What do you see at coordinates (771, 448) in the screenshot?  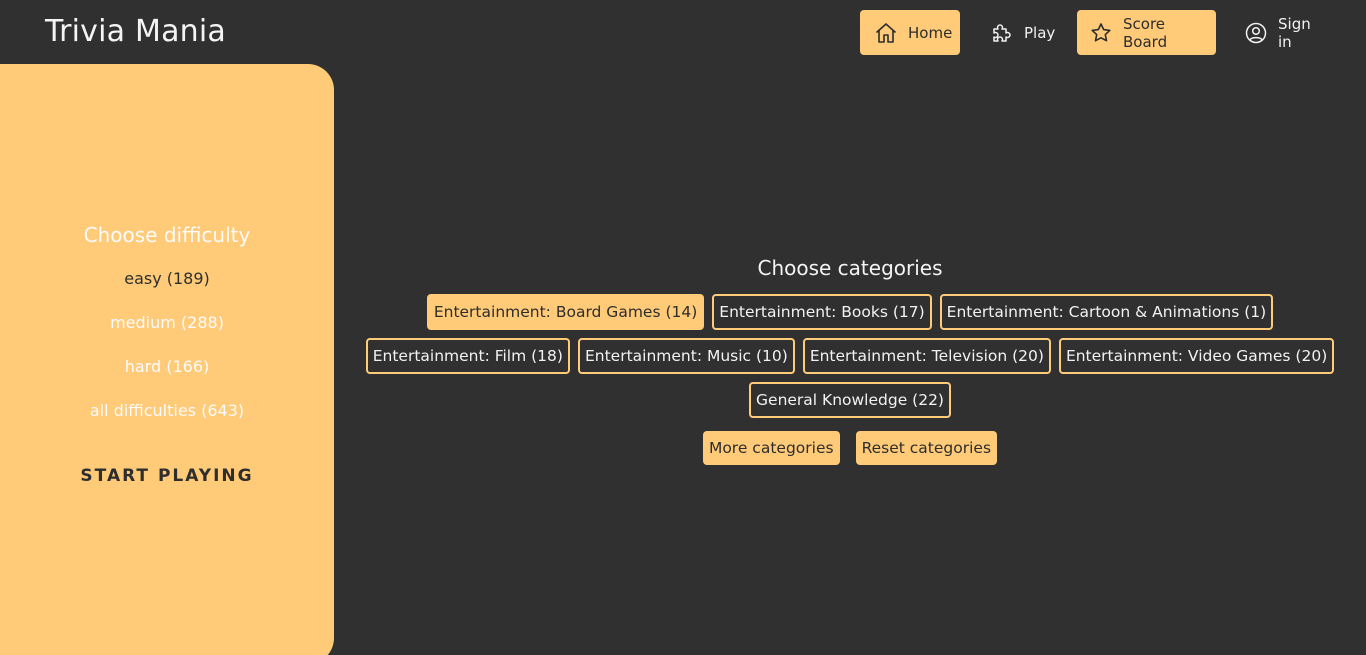 I see `more-categories-button: More categories` at bounding box center [771, 448].